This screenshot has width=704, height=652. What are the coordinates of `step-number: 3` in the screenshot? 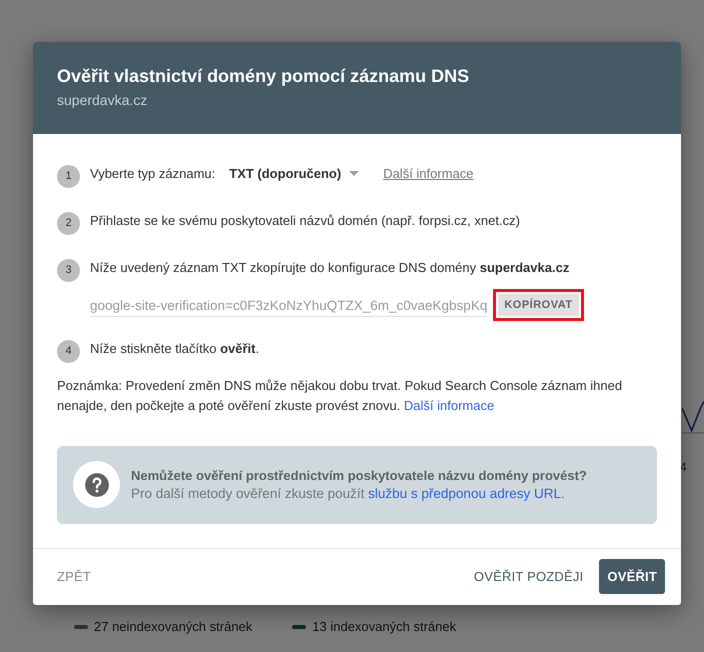 It's located at (68, 270).